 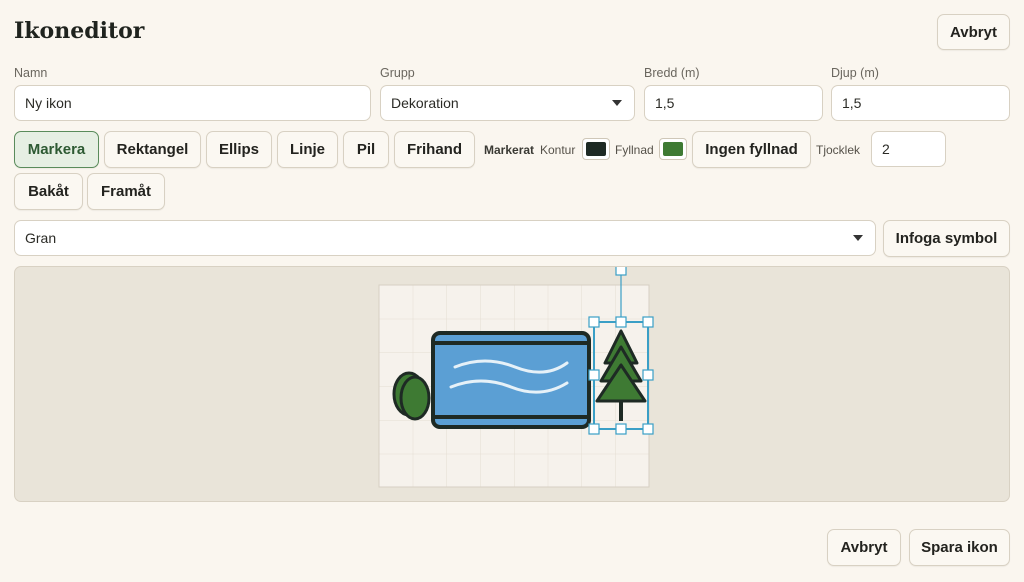 I want to click on group-label: Grupp, so click(x=397, y=73).